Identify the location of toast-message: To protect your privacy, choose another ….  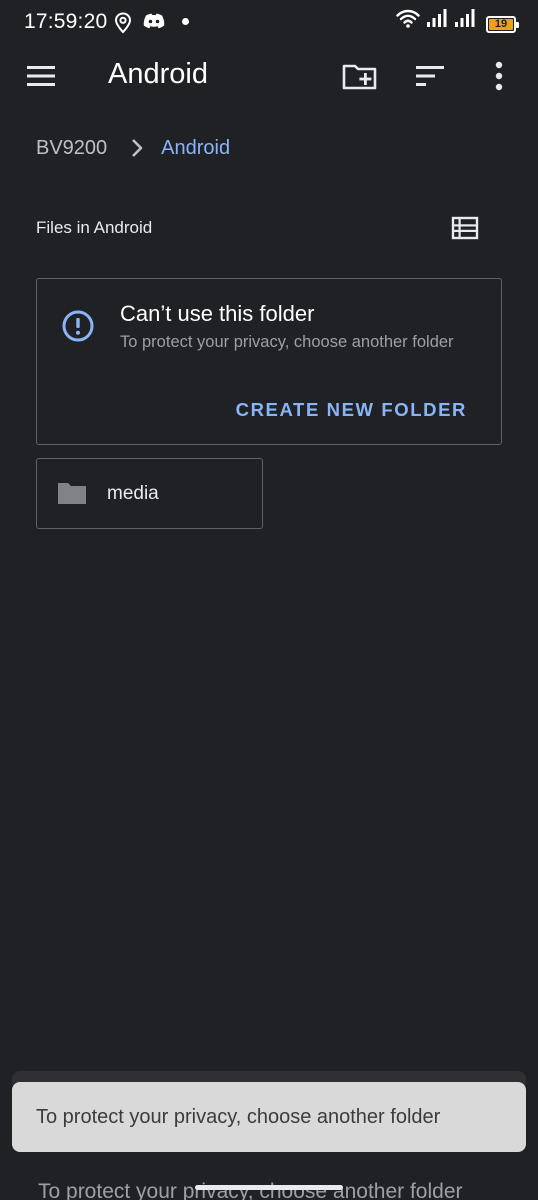
(238, 1117).